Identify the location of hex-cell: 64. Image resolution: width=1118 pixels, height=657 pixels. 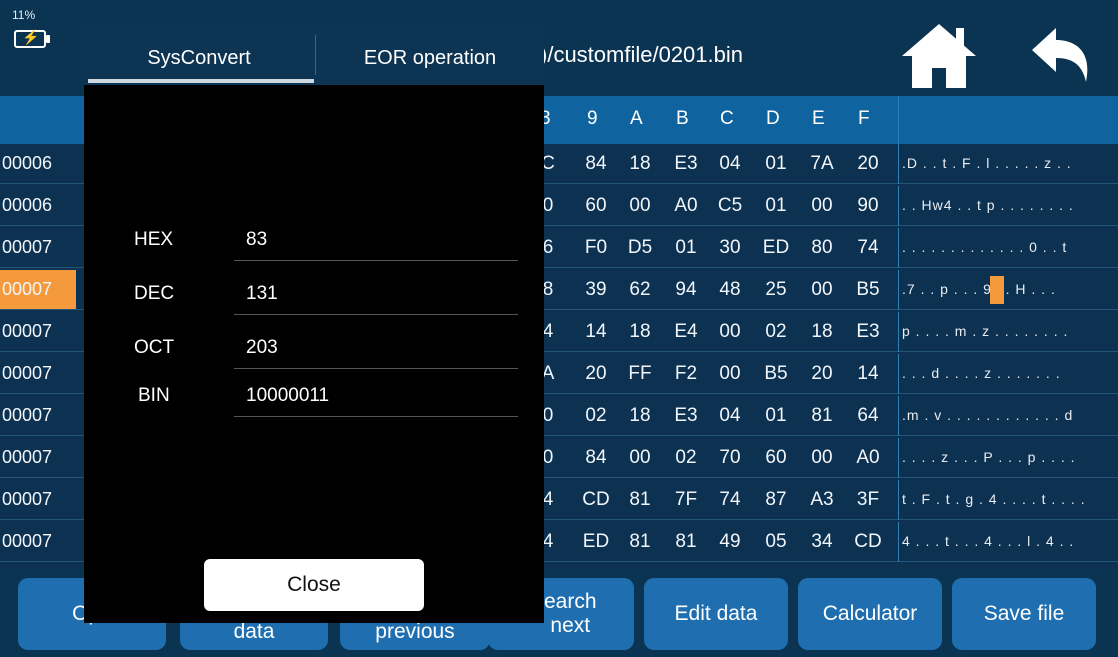
(868, 415).